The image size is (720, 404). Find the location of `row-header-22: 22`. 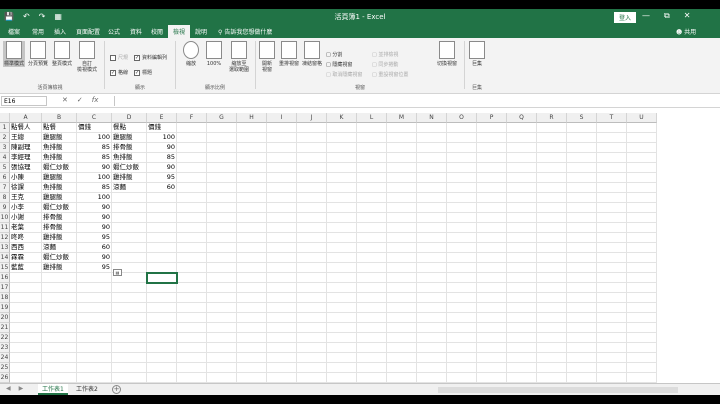

row-header-22: 22 is located at coordinates (5, 338).